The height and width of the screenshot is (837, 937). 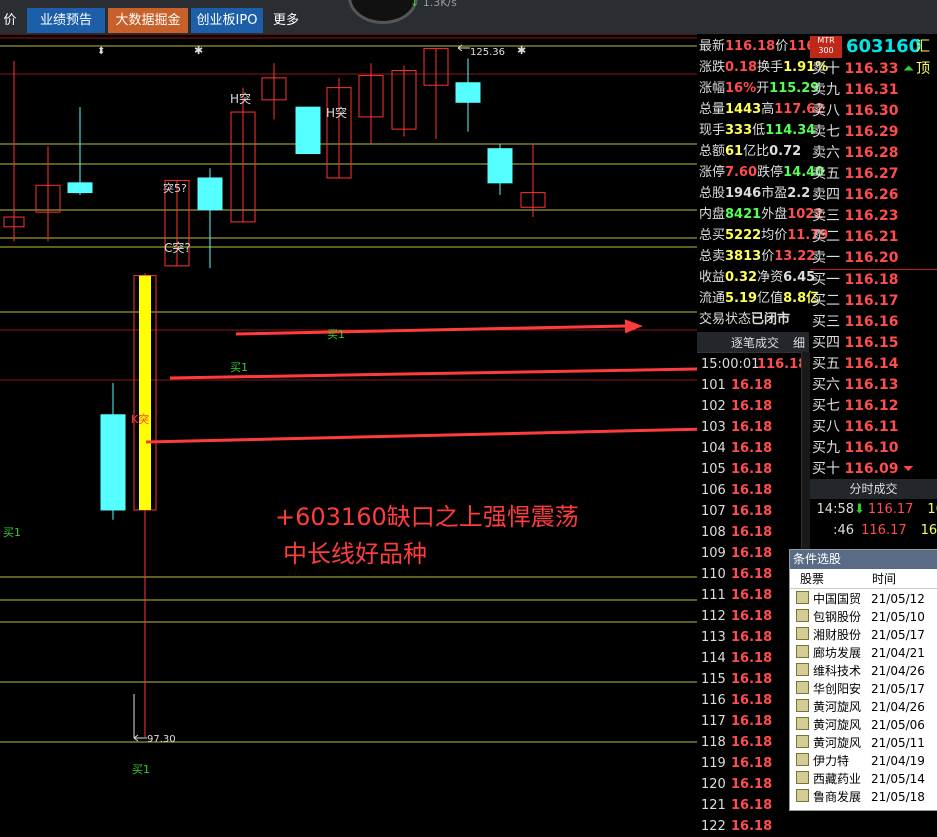 I want to click on ask-price: 116.31, so click(x=871, y=90).